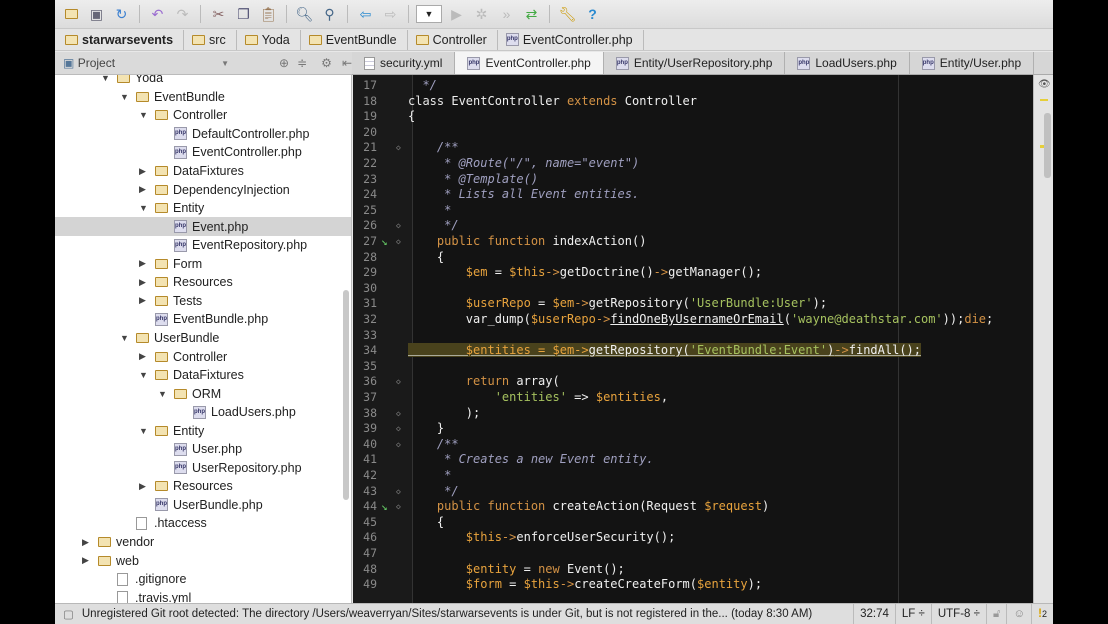 This screenshot has width=1108, height=624. Describe the element at coordinates (390, 14) in the screenshot. I see `forward-icon: ⇨` at that location.